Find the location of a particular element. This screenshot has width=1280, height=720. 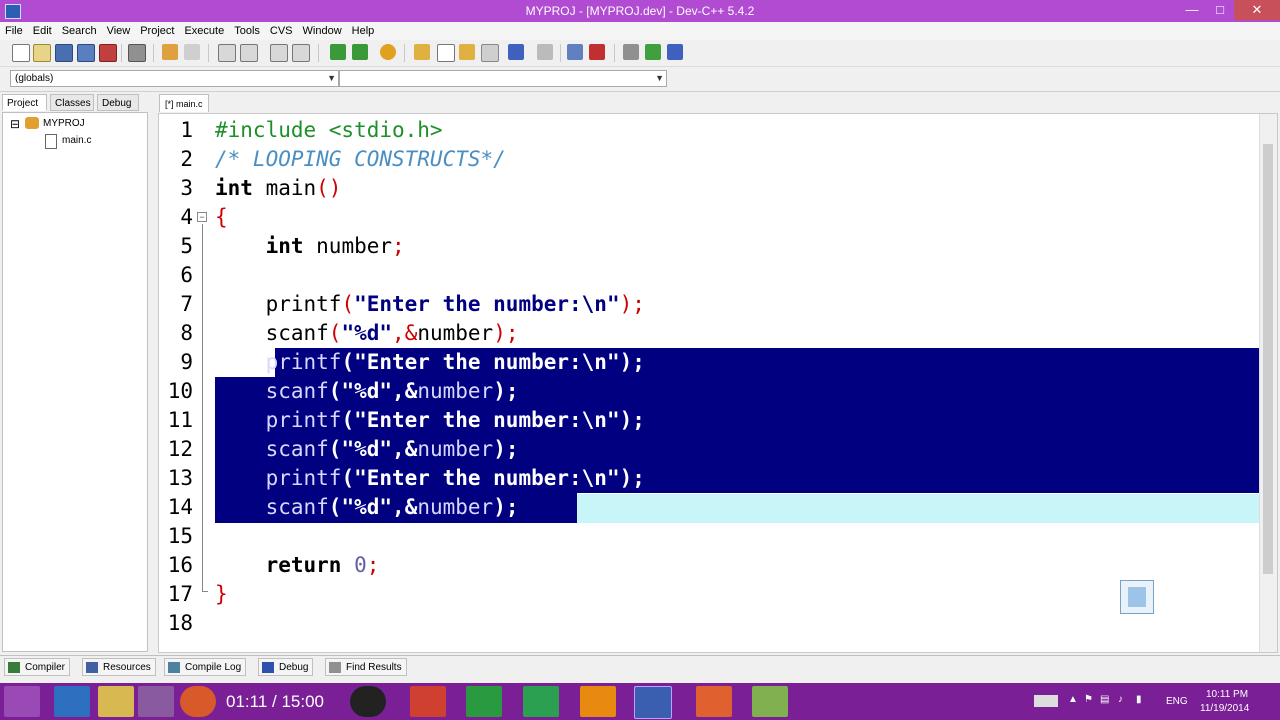

tab-debug-output: Debug is located at coordinates (286, 667).